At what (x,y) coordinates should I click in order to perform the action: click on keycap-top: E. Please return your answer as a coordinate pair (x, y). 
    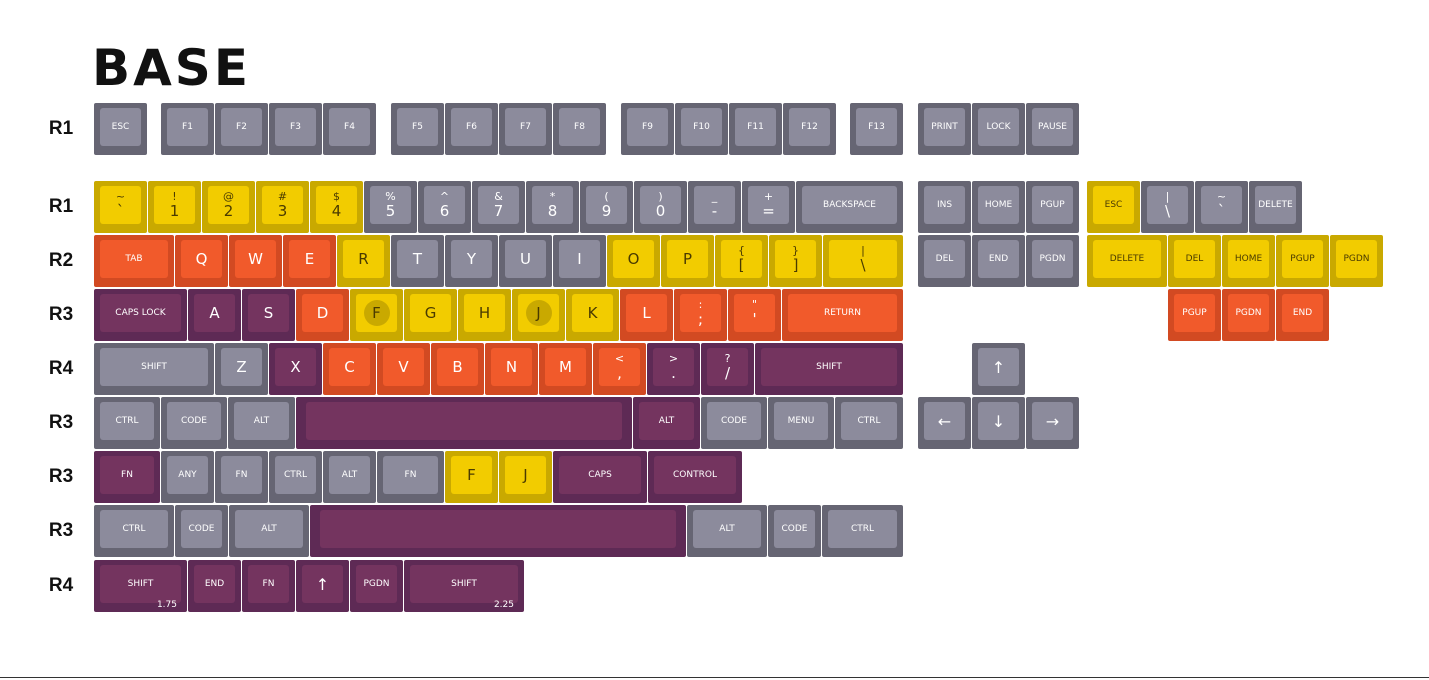
    Looking at the image, I should click on (309, 259).